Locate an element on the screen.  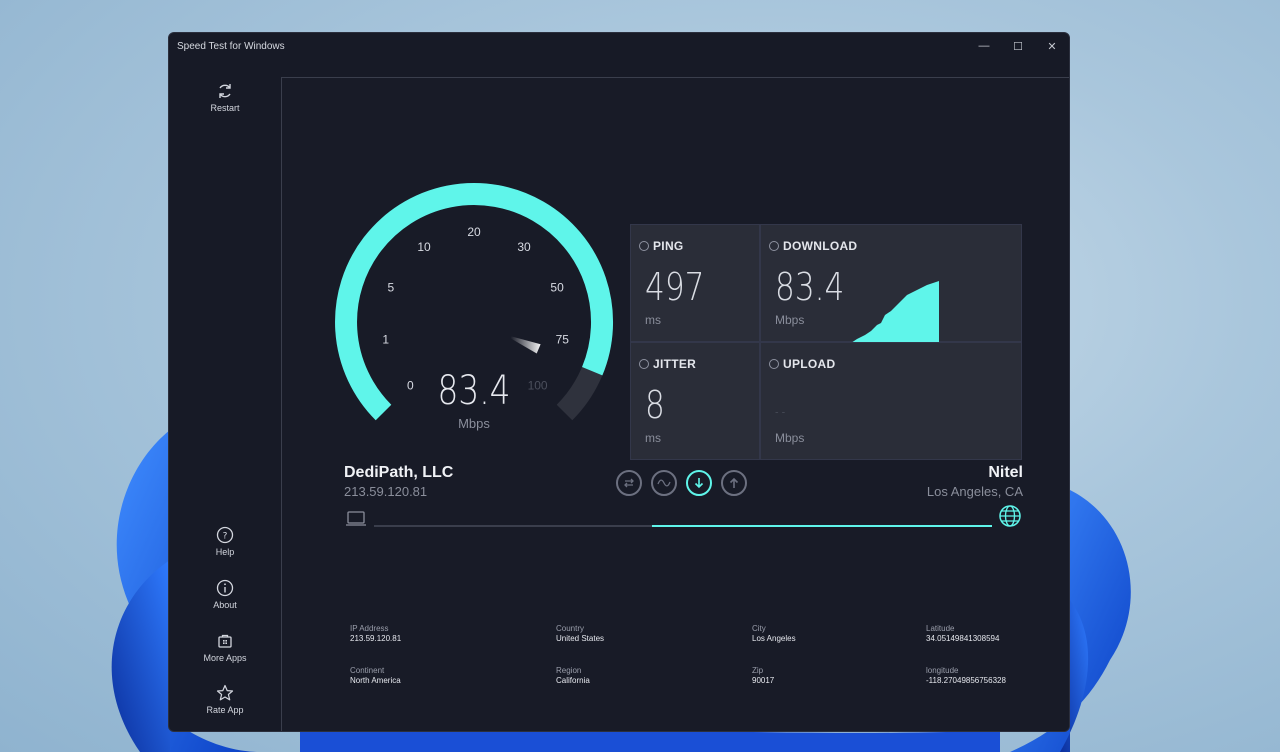
progress-track is located at coordinates (683, 526).